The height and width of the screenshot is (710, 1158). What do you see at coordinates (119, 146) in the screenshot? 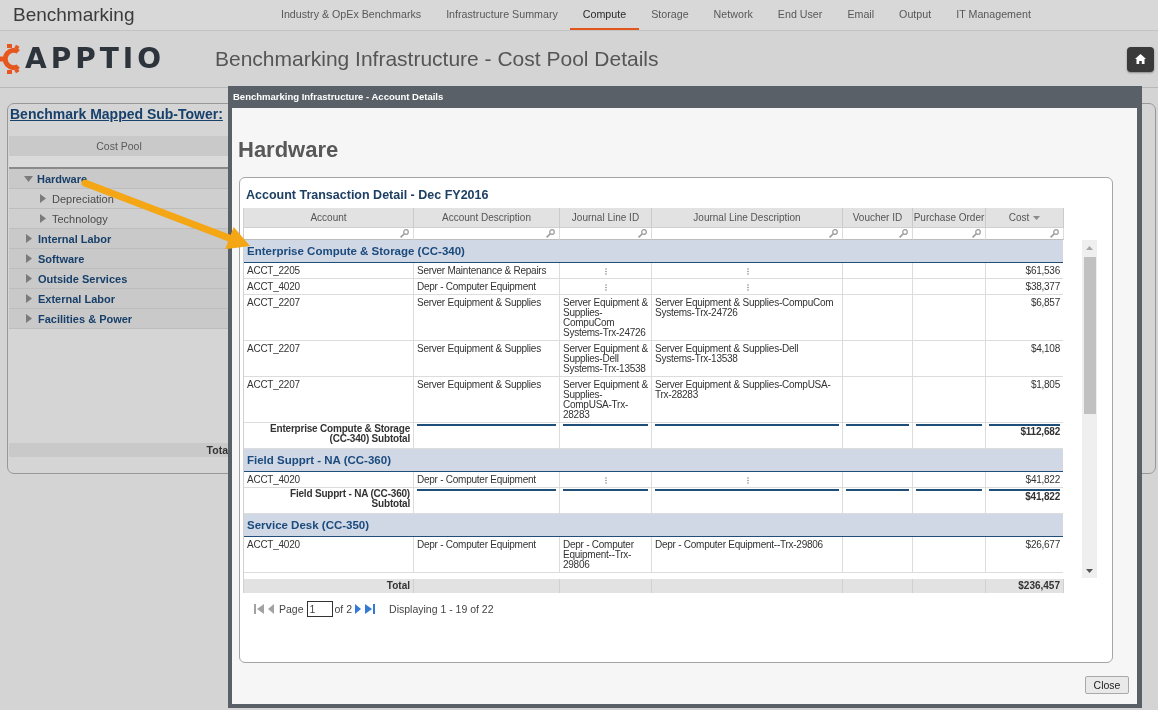
I see `column-header: Cost Pool` at bounding box center [119, 146].